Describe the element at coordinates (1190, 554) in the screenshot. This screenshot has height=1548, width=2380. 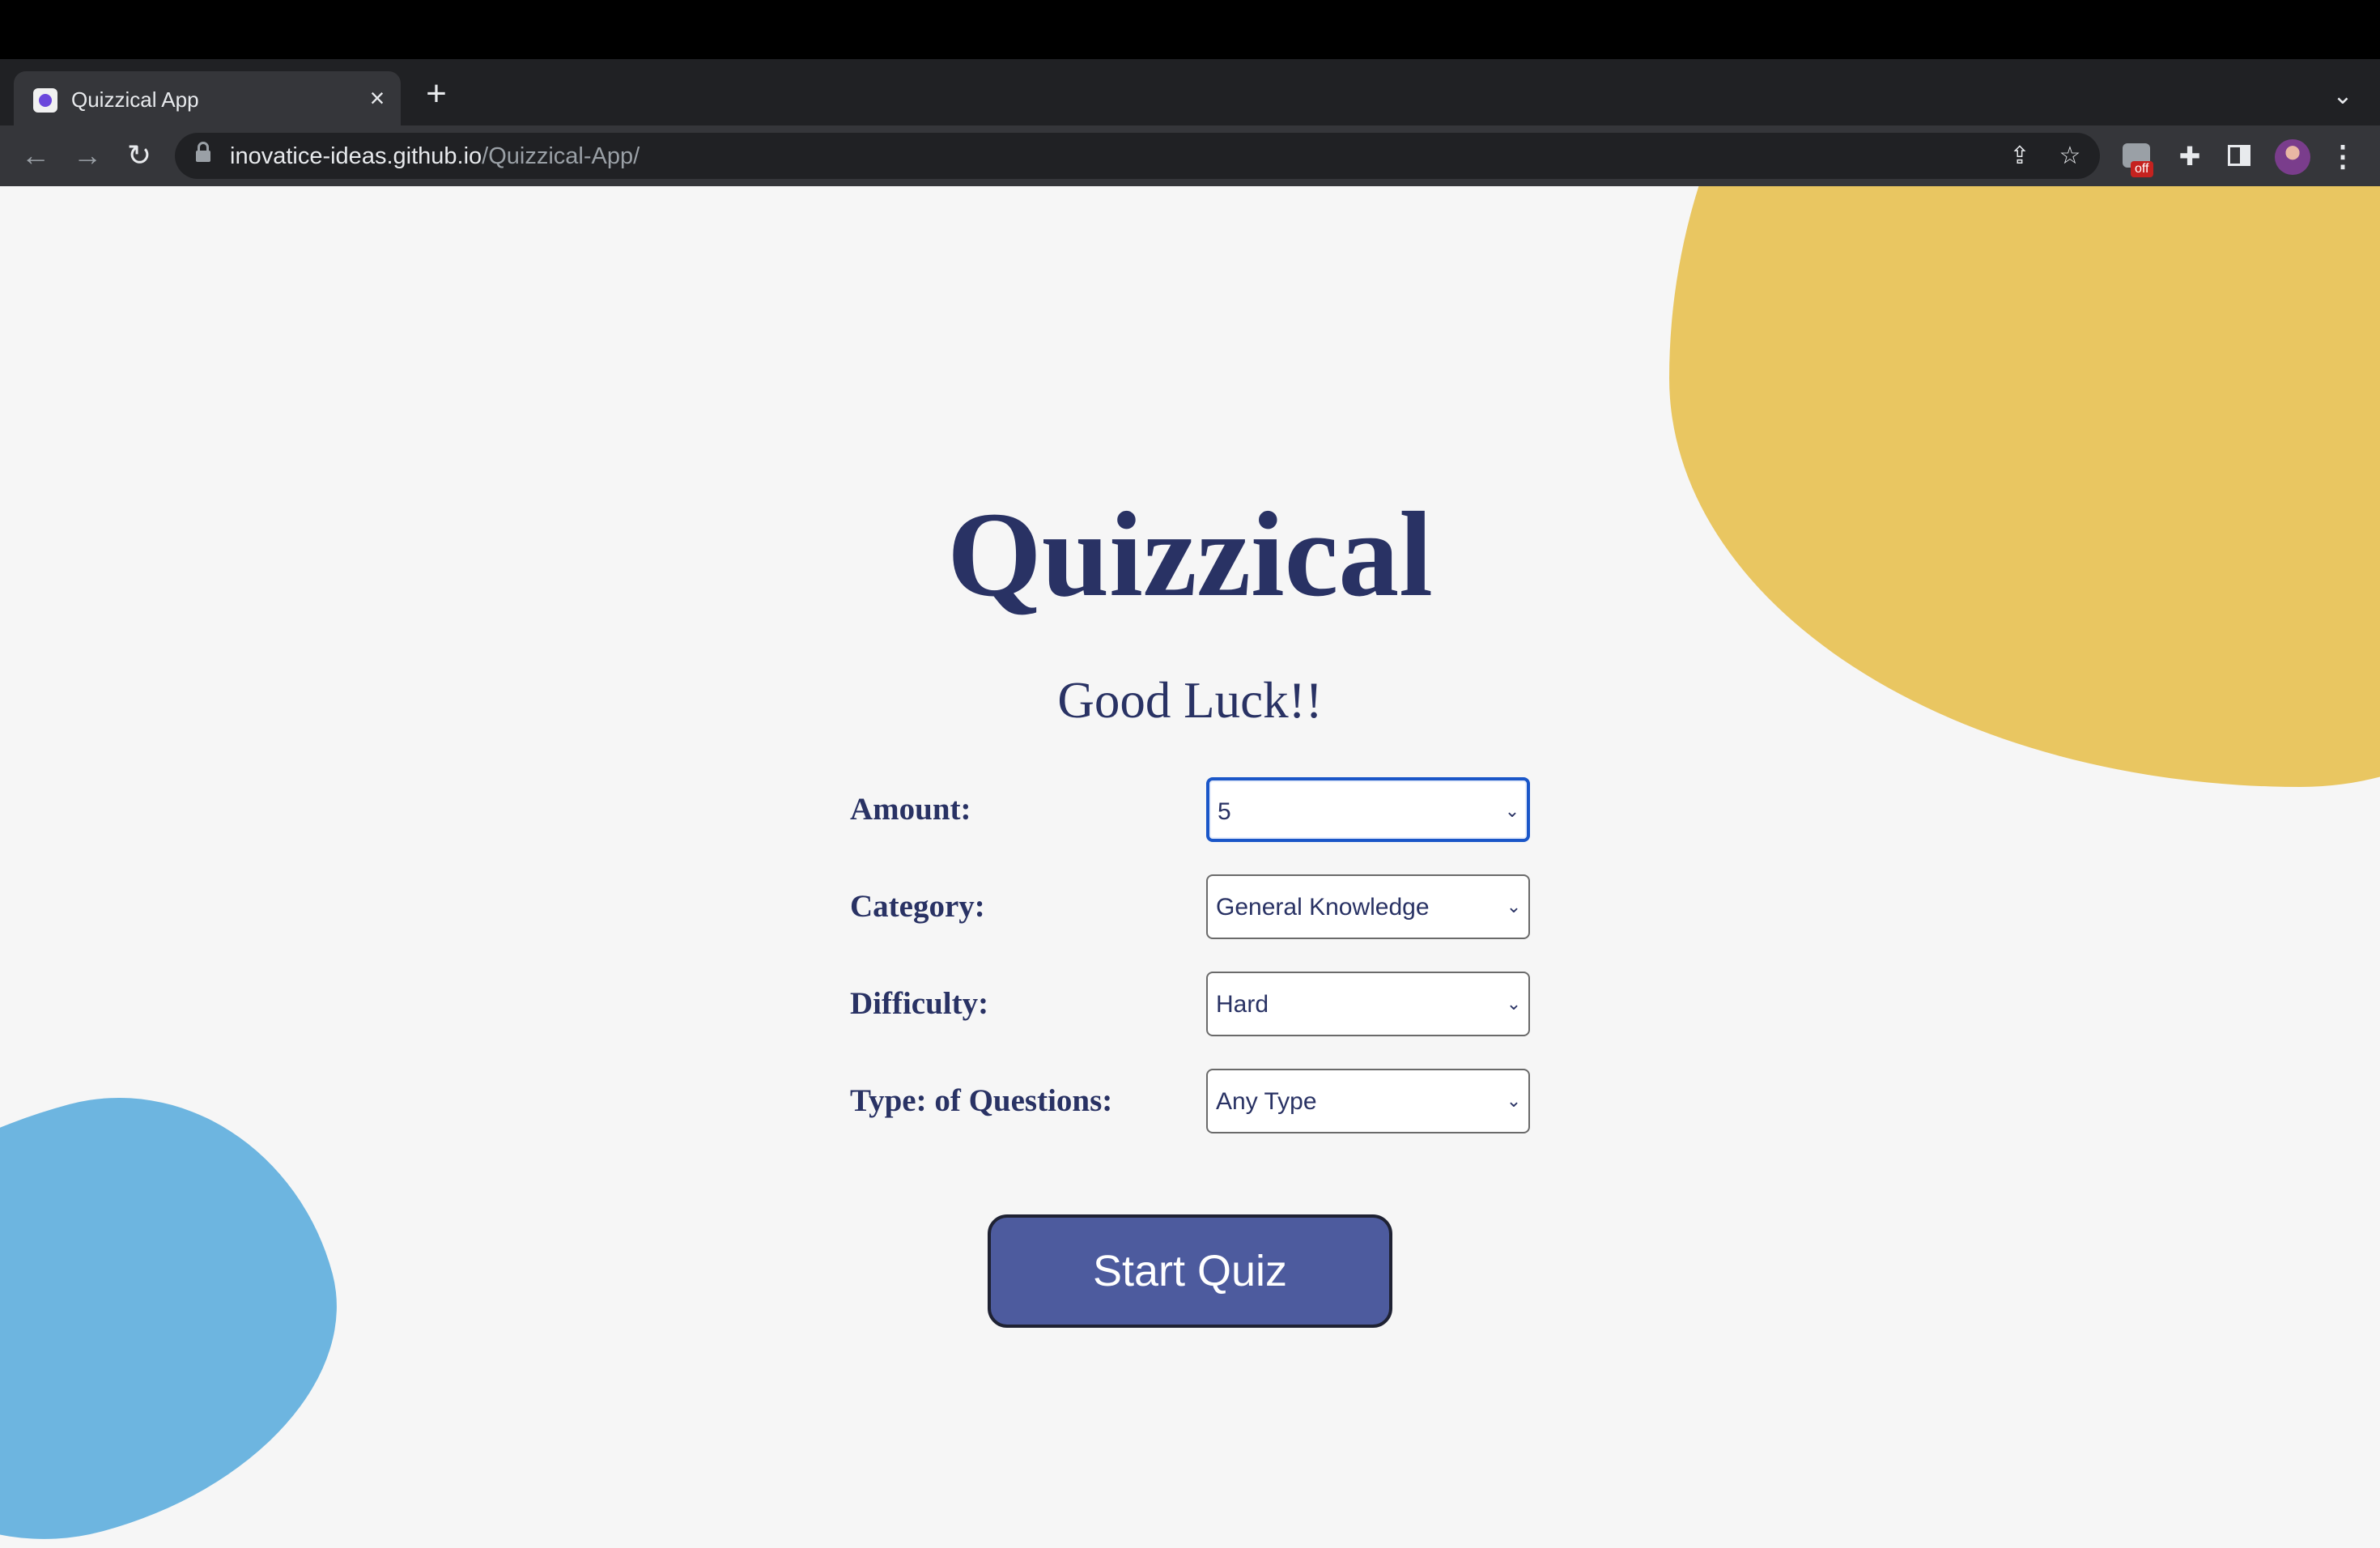
I see `page-title: Quizzical` at that location.